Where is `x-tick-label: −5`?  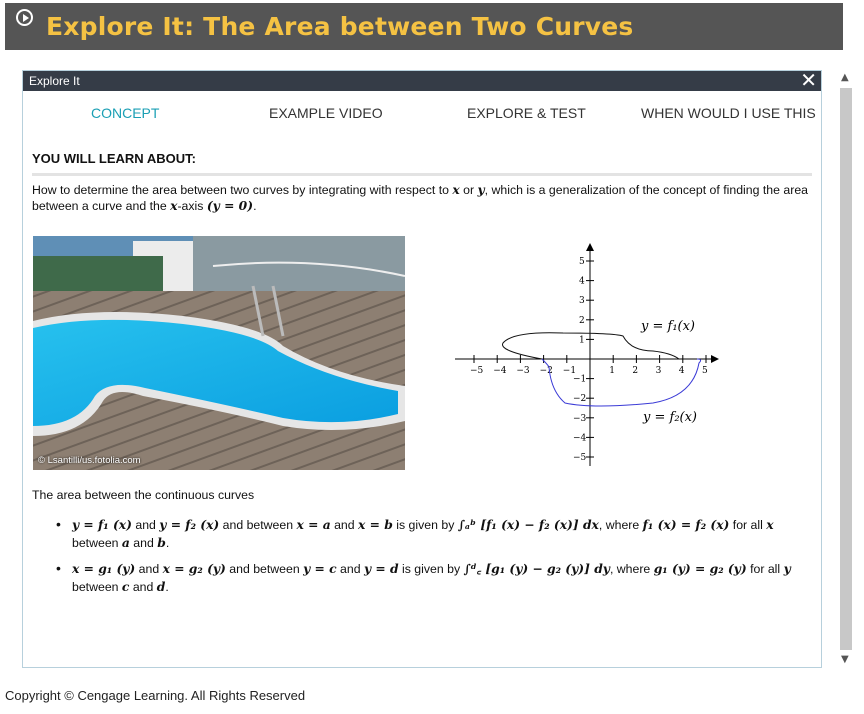 x-tick-label: −5 is located at coordinates (477, 371).